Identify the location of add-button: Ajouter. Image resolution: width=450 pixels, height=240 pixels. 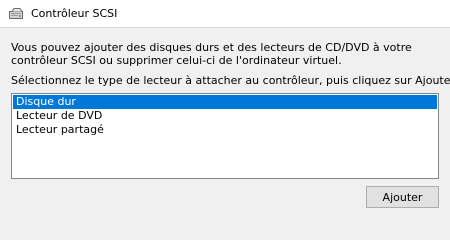
(402, 197).